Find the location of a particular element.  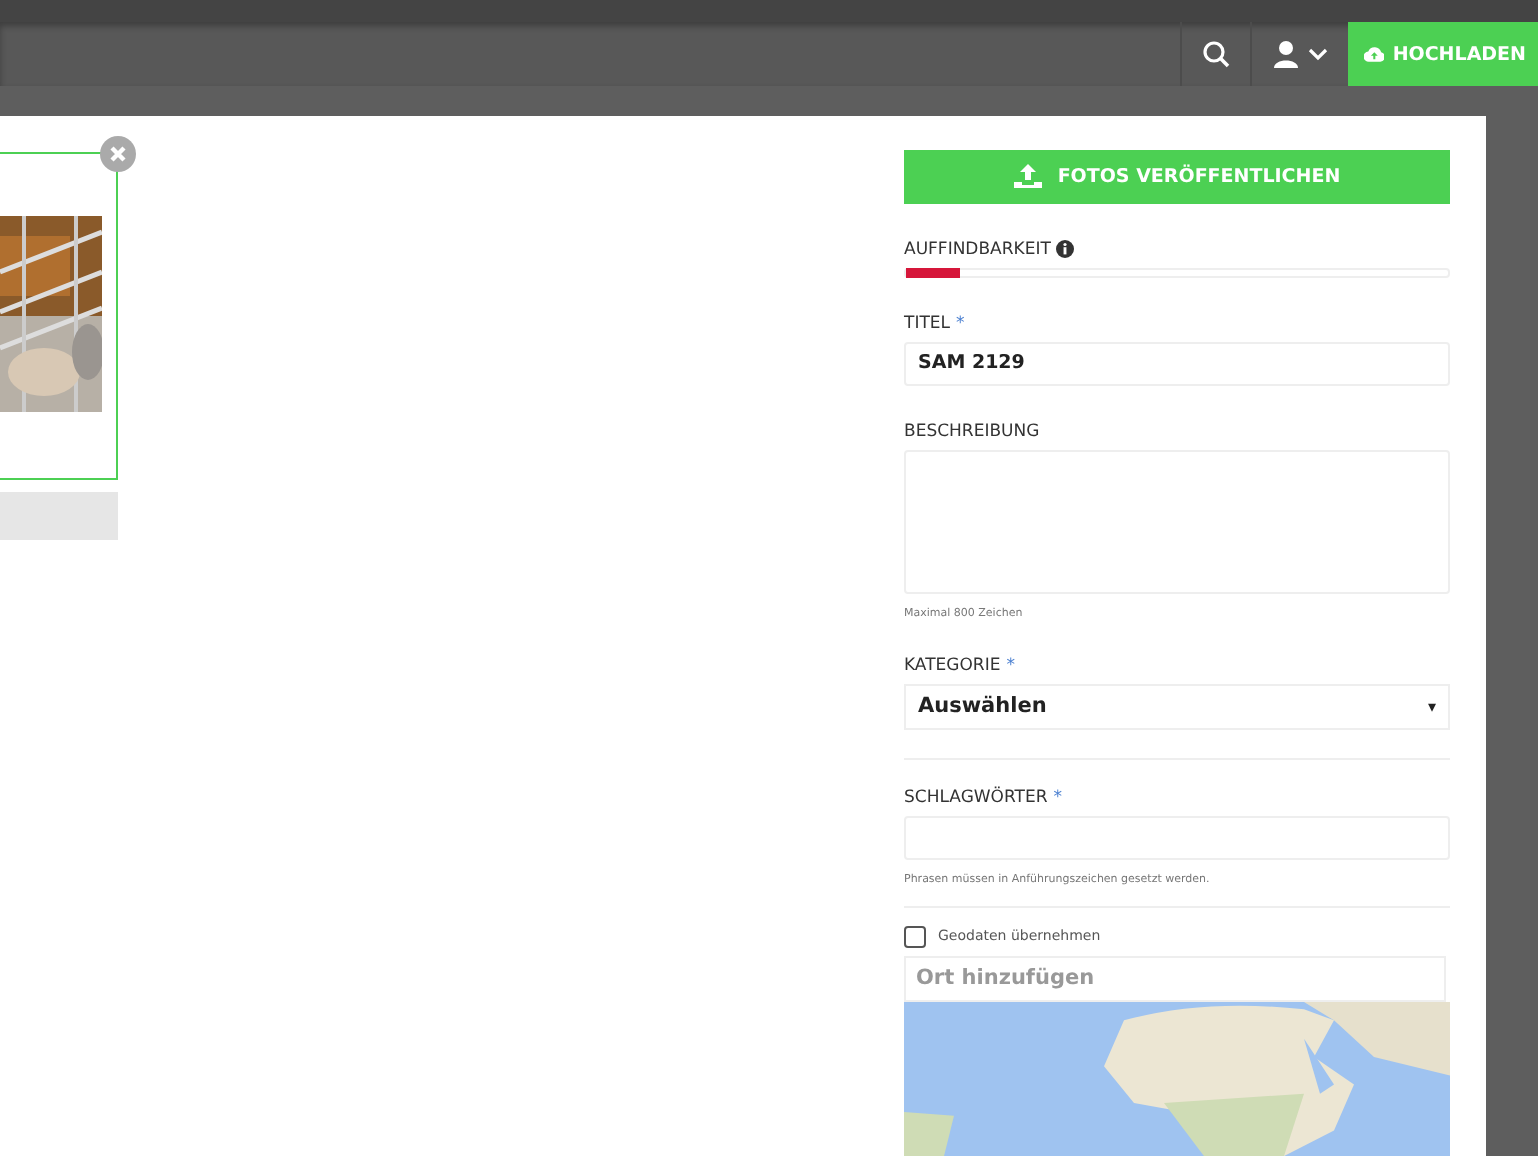

category-select: Auswählen ▾ is located at coordinates (1177, 706).